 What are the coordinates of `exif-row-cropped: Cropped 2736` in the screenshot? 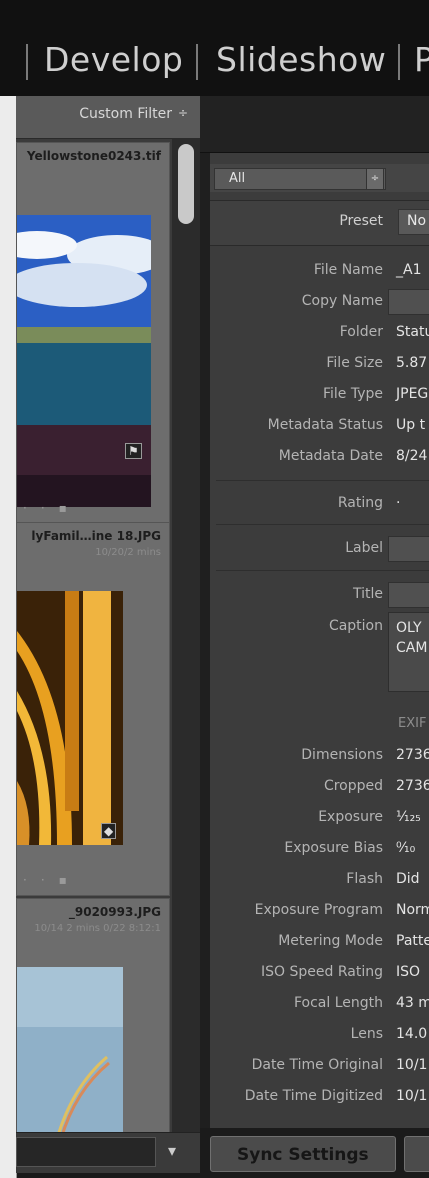 It's located at (319, 787).